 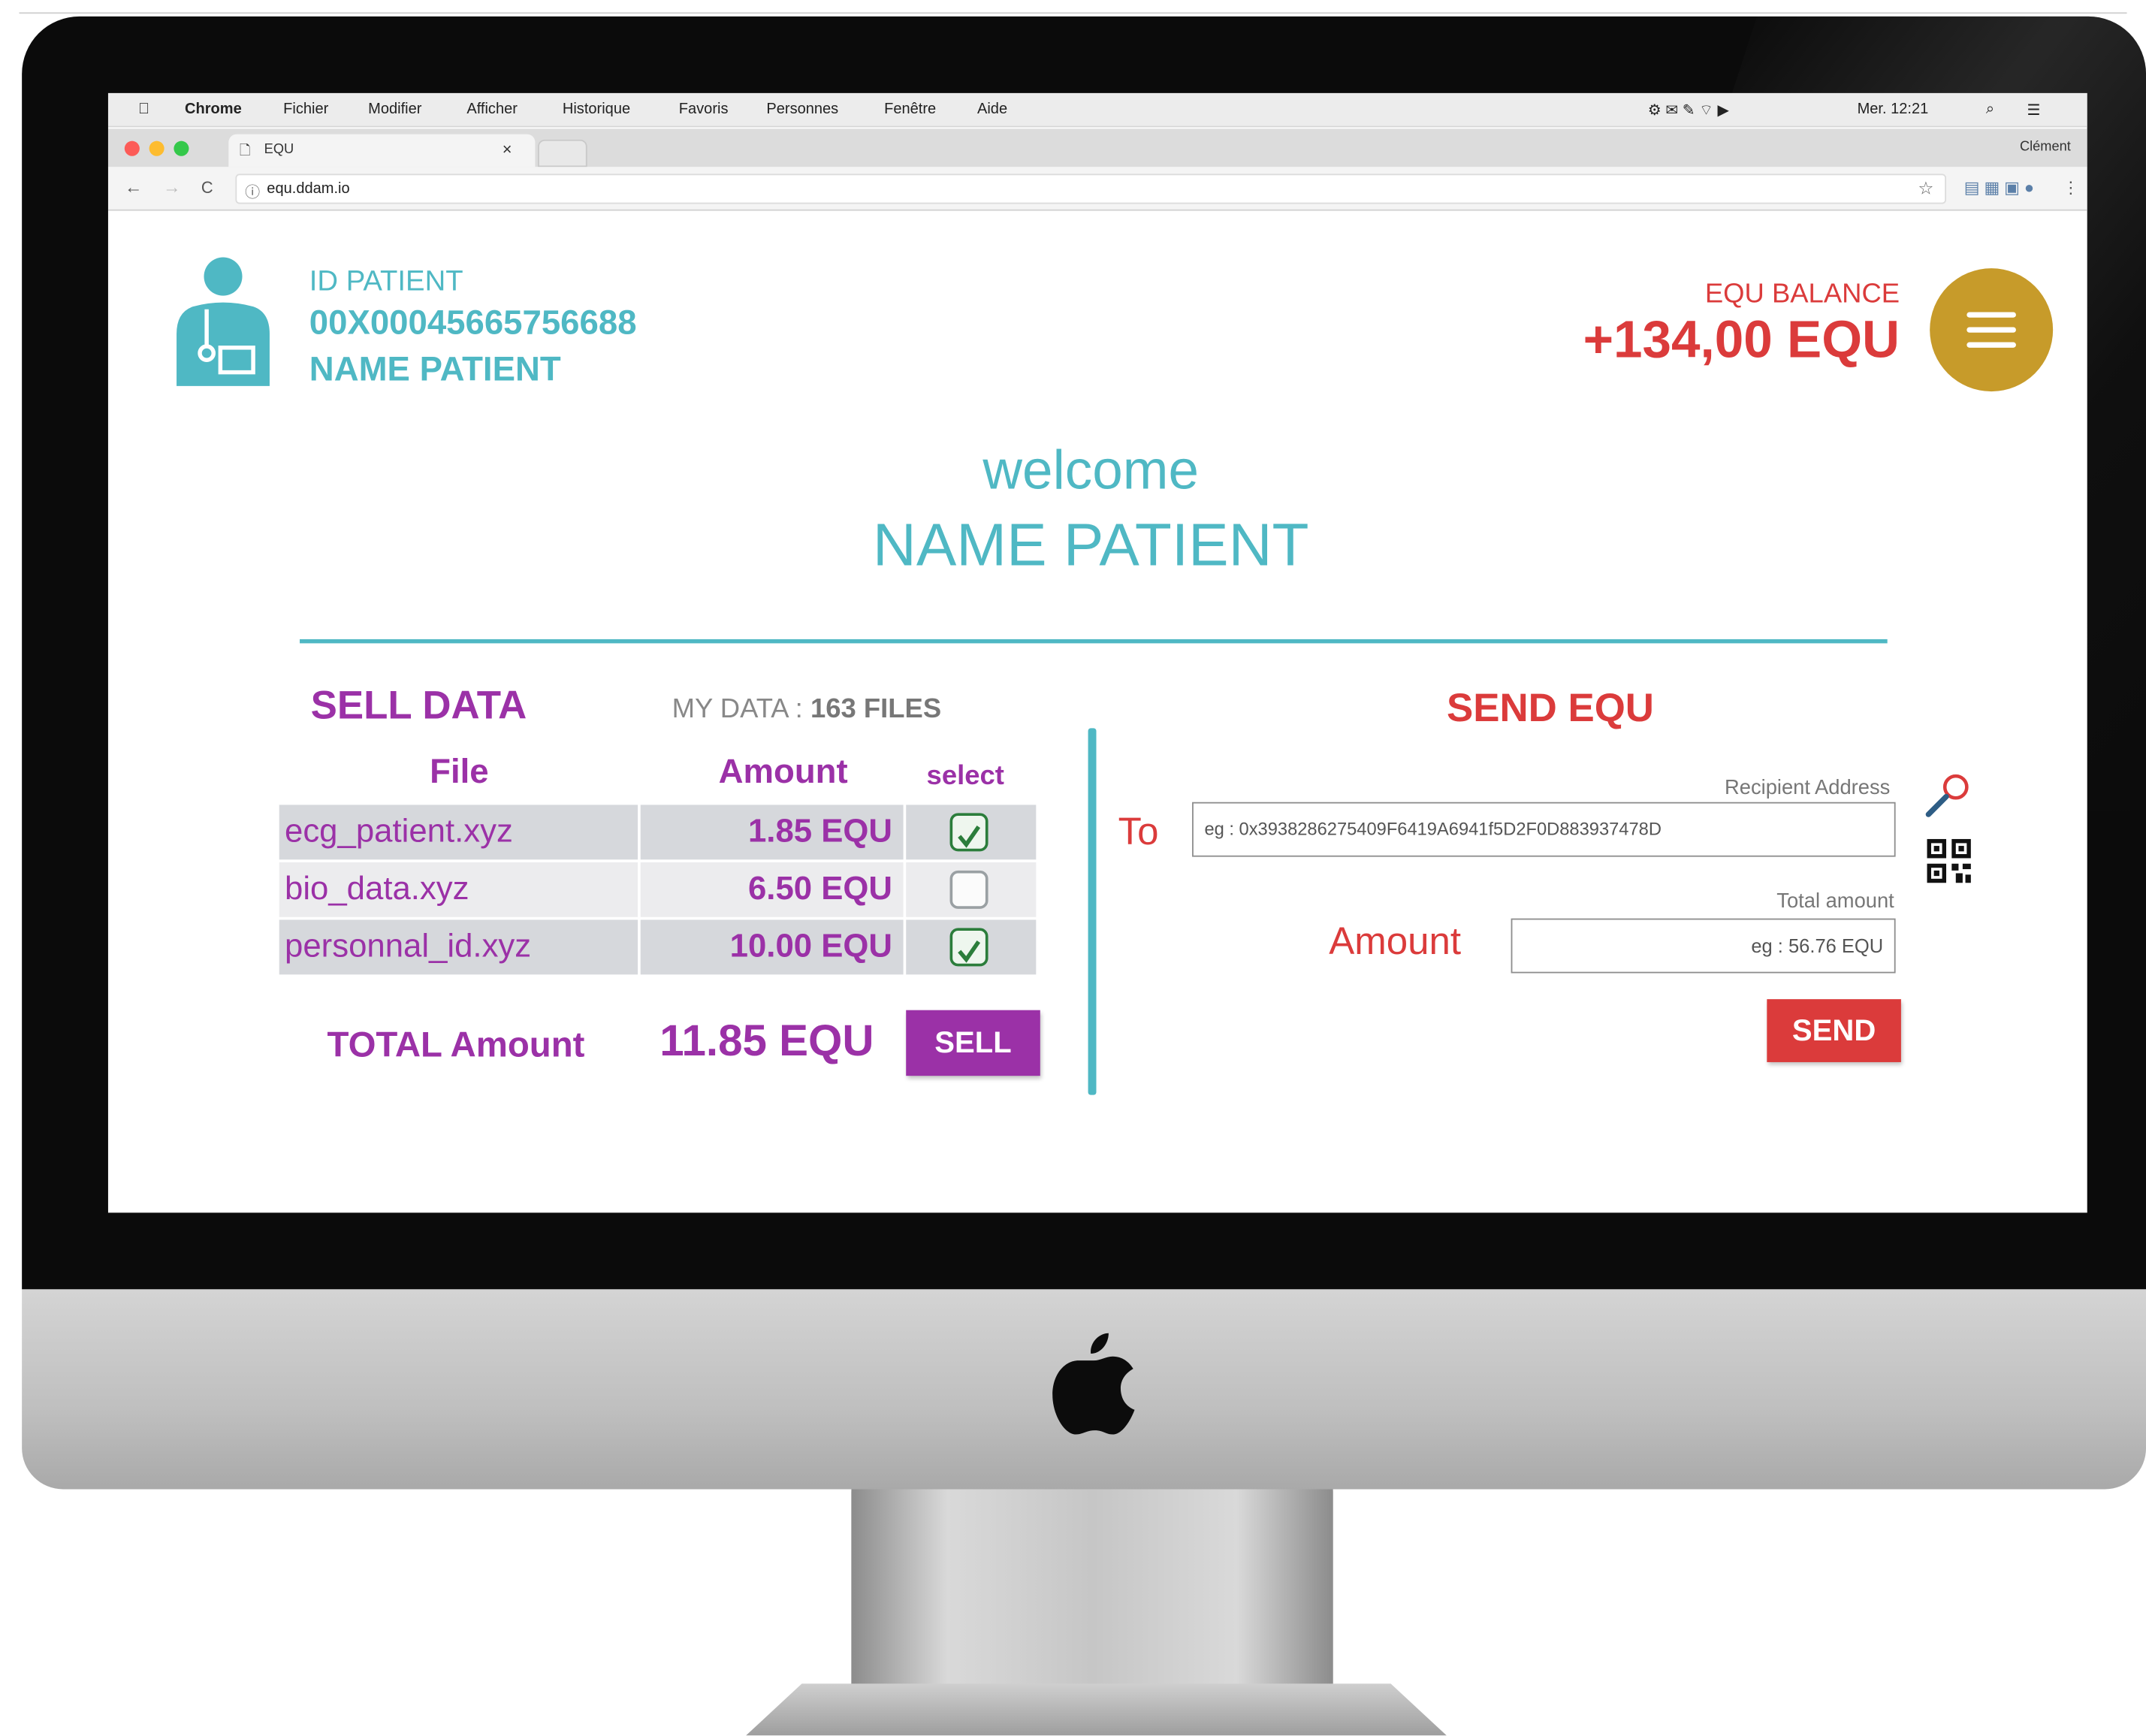 What do you see at coordinates (1741, 341) in the screenshot?
I see `balance-value: +134,00 EQU` at bounding box center [1741, 341].